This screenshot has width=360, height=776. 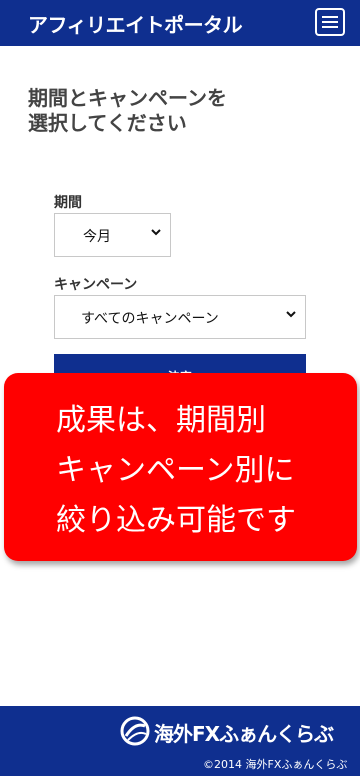 What do you see at coordinates (135, 731) in the screenshot?
I see `swirl-logo-icon` at bounding box center [135, 731].